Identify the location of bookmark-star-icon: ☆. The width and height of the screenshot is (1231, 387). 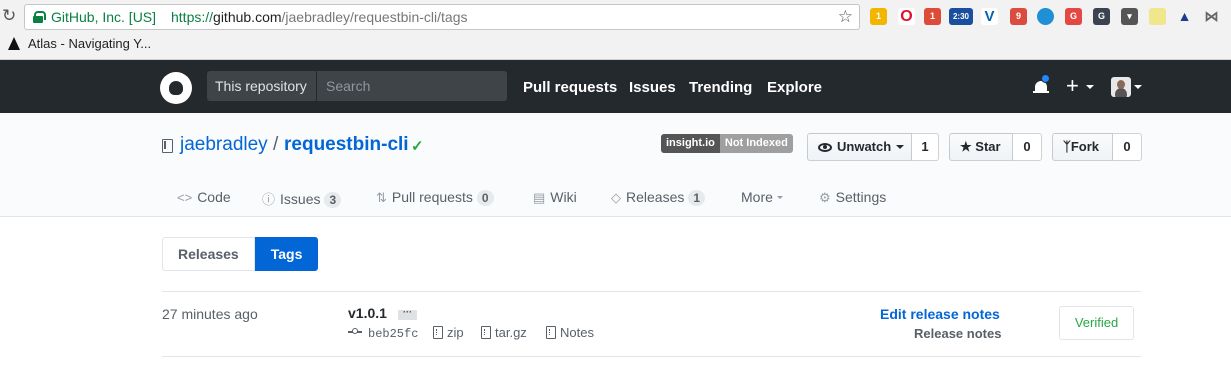
(845, 17).